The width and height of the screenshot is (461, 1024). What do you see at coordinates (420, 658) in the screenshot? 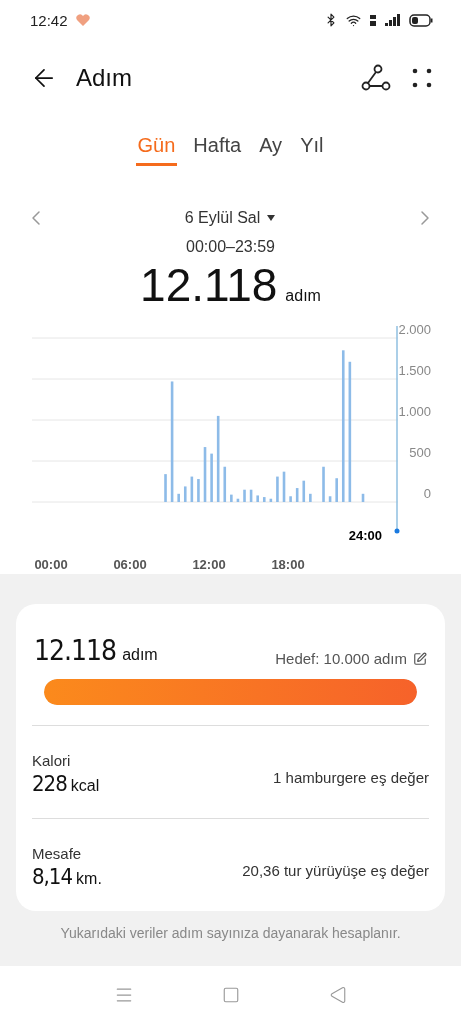
I see `edit-icon` at bounding box center [420, 658].